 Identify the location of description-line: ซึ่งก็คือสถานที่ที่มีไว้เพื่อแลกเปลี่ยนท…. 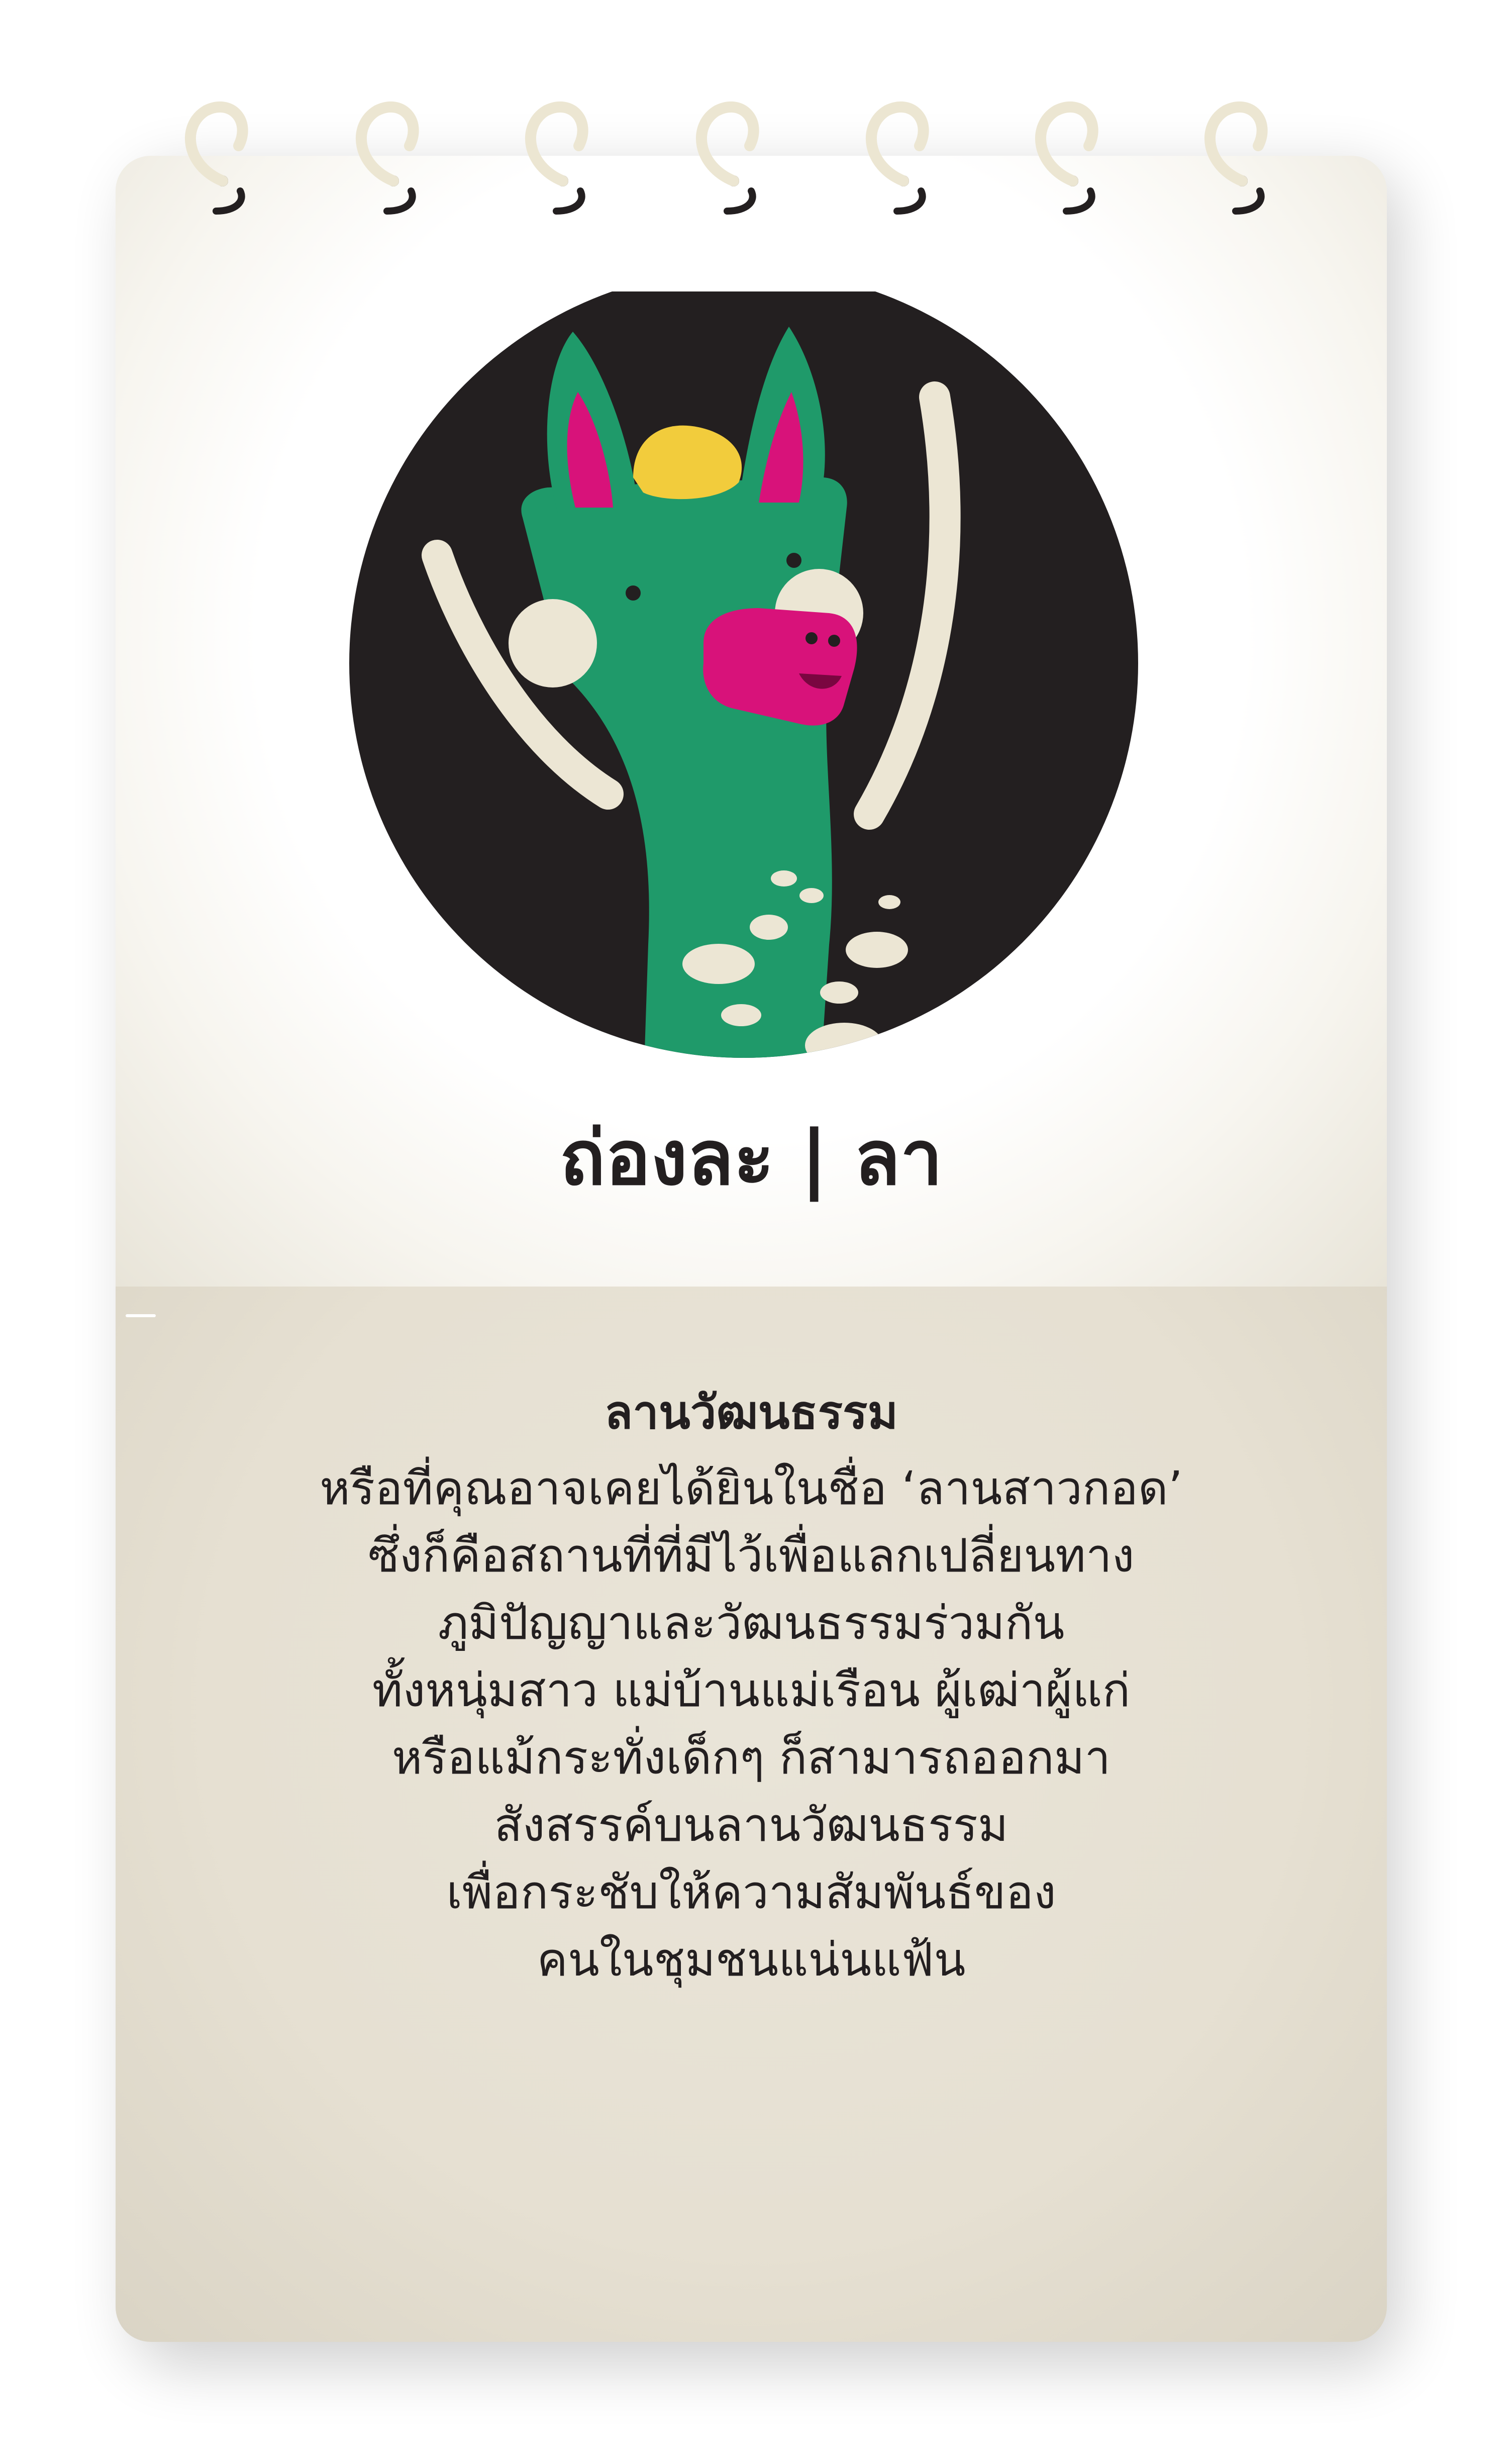
(752, 1556).